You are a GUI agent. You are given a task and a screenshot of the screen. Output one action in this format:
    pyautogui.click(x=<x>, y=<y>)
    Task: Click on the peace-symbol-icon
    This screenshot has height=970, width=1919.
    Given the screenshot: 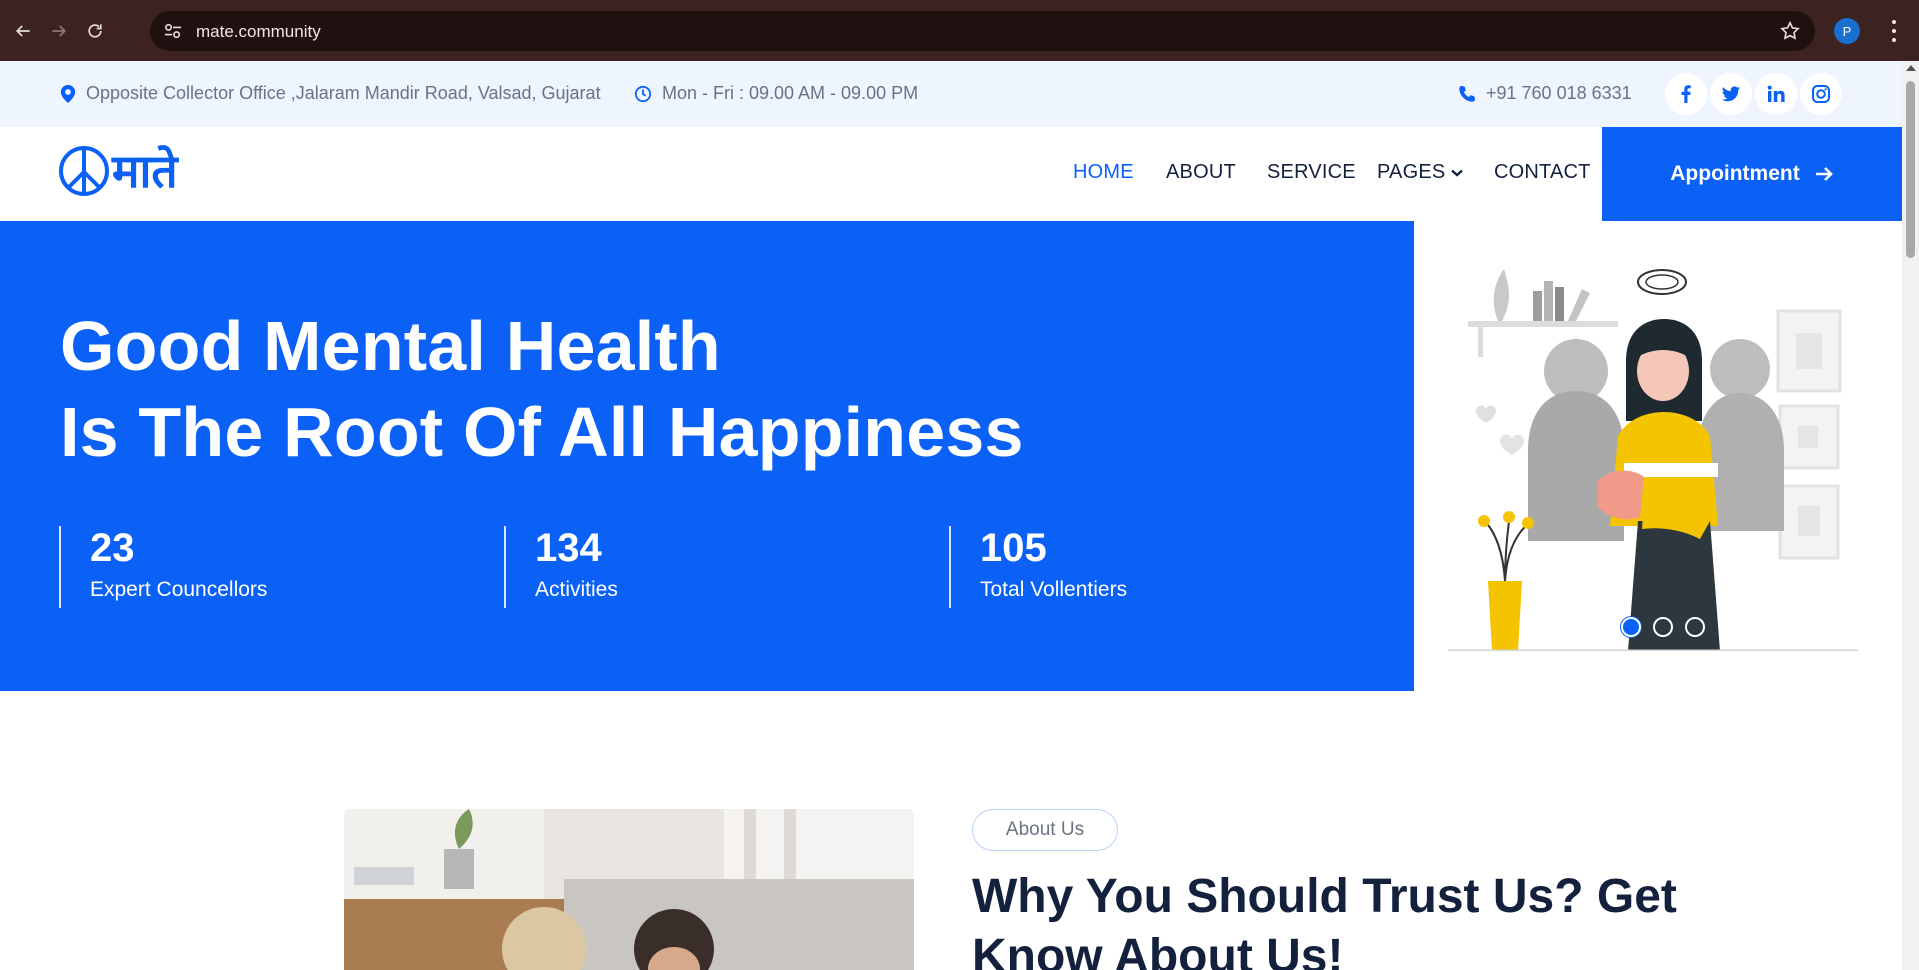 What is the action you would take?
    pyautogui.click(x=84, y=171)
    